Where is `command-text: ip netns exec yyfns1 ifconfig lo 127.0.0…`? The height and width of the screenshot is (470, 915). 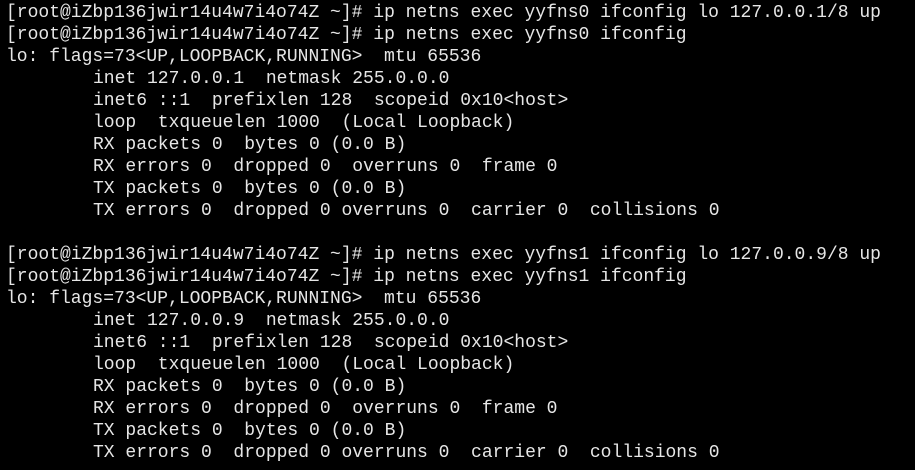 command-text: ip netns exec yyfns1 ifconfig lo 127.0.0… is located at coordinates (627, 255).